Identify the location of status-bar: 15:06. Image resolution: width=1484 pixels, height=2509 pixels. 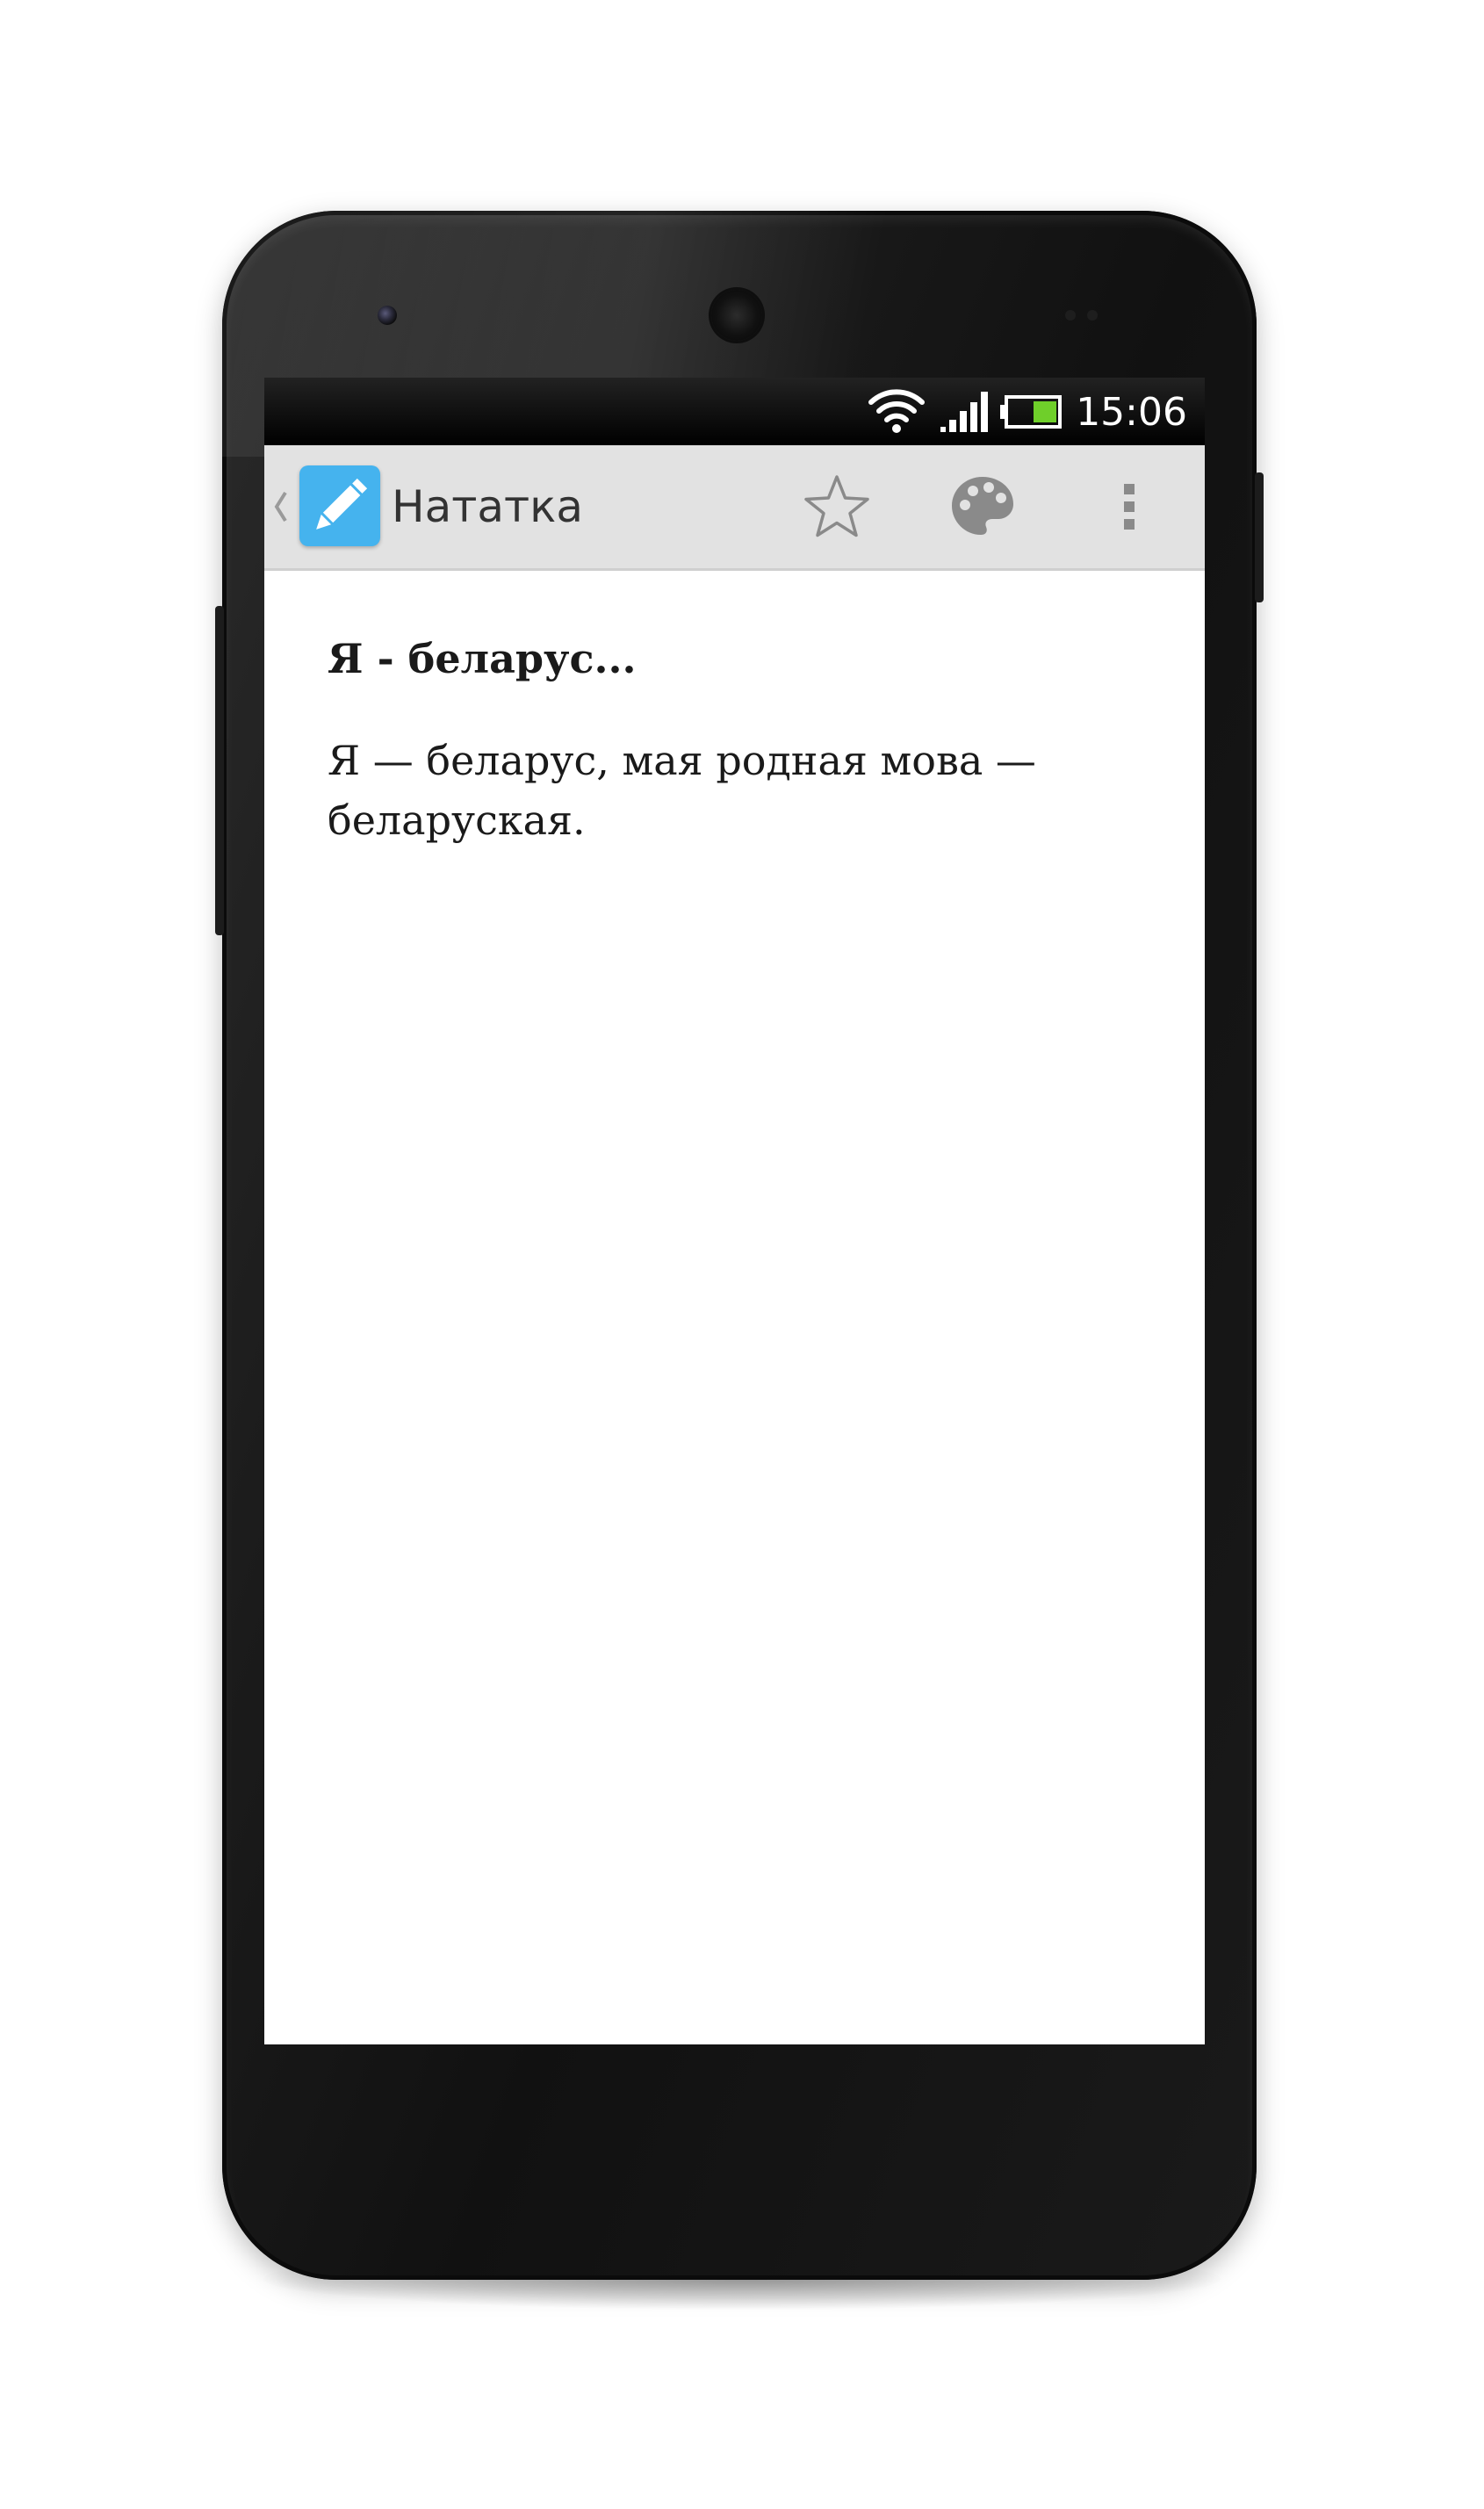
(734, 411).